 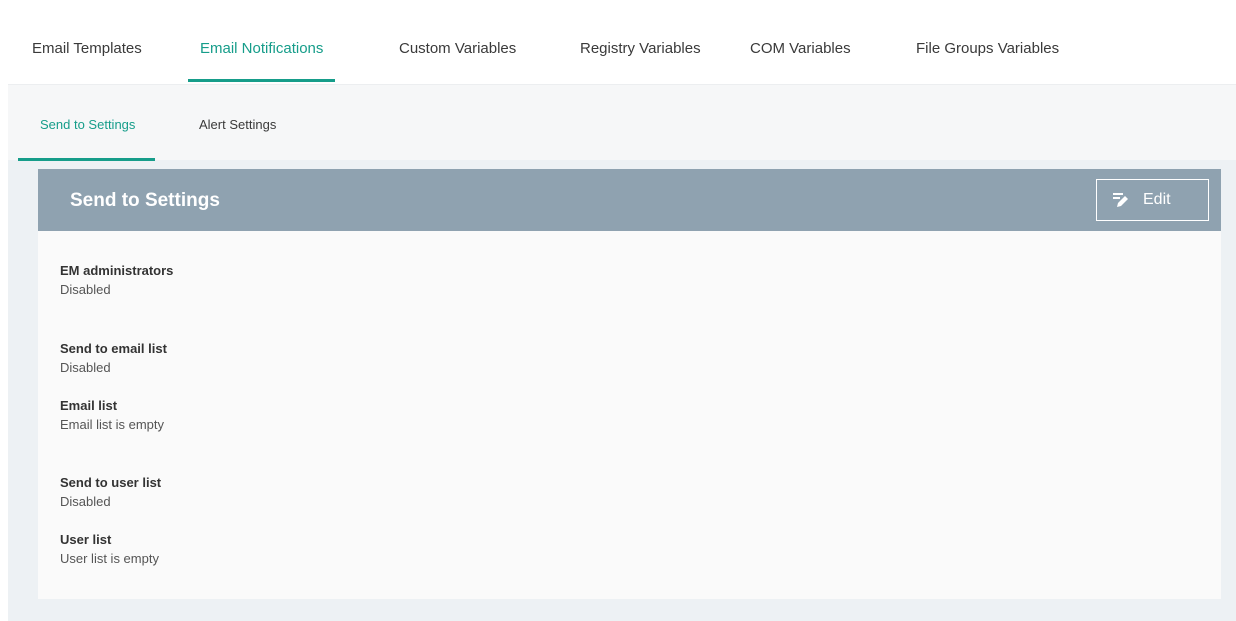 I want to click on field-label: EM administrators, so click(x=117, y=270).